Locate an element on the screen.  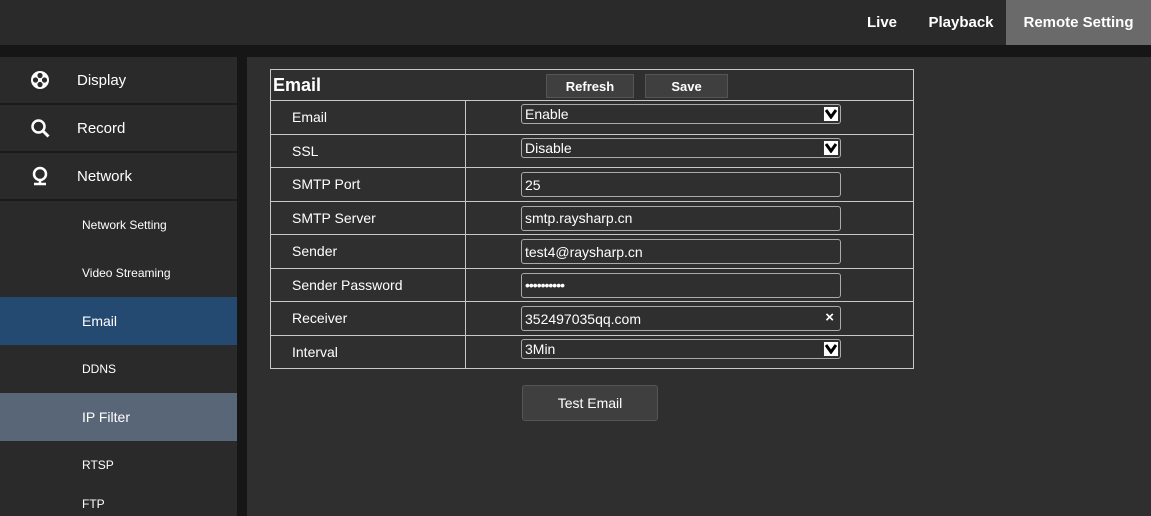
smtp-port-input: 25 is located at coordinates (681, 184).